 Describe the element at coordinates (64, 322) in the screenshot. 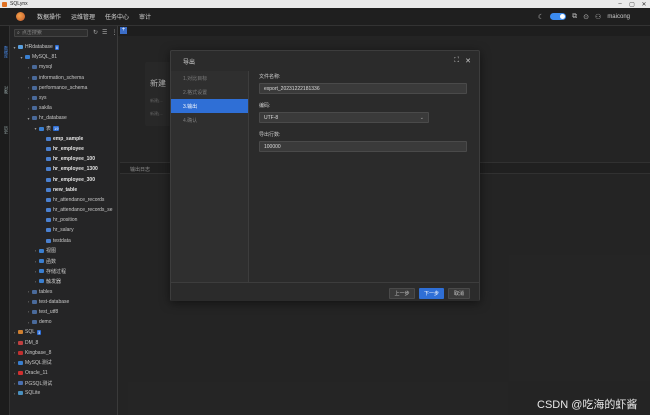

I see `tree-node: › demo` at that location.